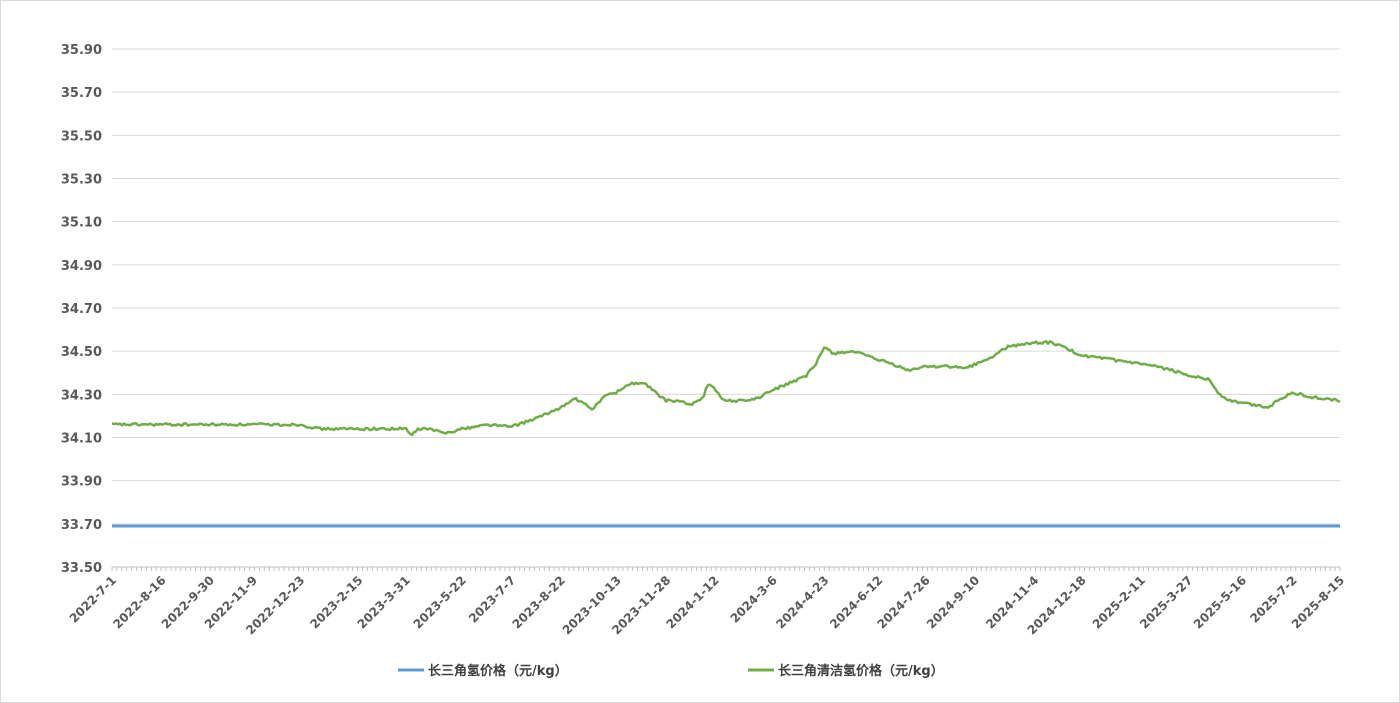 This screenshot has height=703, width=1400. What do you see at coordinates (671, 671) in the screenshot?
I see `legend: 长三角氢价格（元/kg） 长三角清洁氢价格（元/kg）` at bounding box center [671, 671].